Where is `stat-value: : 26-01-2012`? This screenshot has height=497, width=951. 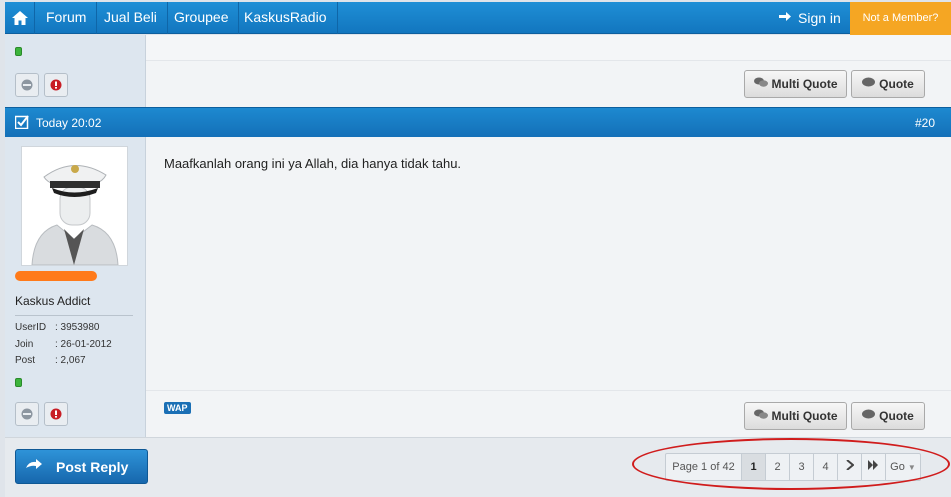
stat-value: : 26-01-2012 is located at coordinates (83, 344).